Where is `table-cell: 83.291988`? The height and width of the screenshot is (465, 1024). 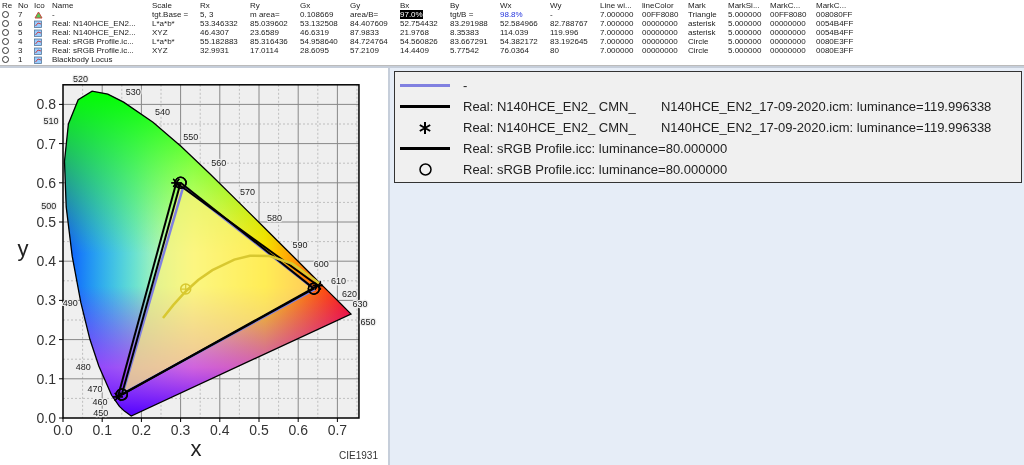 table-cell: 83.291988 is located at coordinates (469, 23).